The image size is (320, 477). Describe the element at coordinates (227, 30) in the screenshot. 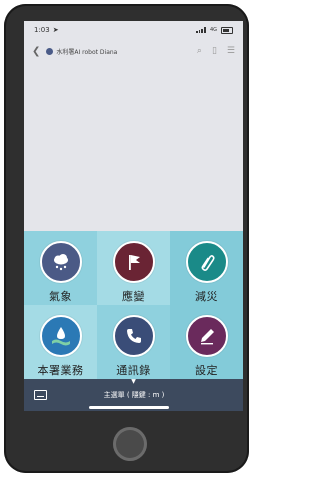

I see `battery-icon` at that location.